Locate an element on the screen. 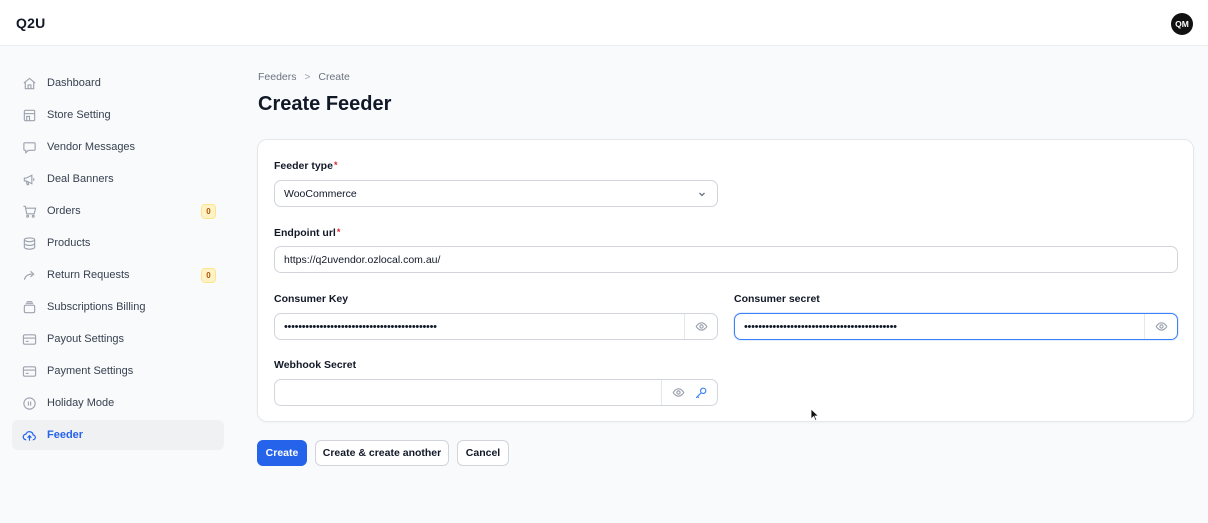 Image resolution: width=1208 pixels, height=523 pixels. brand-logo: Q2U is located at coordinates (30, 23).